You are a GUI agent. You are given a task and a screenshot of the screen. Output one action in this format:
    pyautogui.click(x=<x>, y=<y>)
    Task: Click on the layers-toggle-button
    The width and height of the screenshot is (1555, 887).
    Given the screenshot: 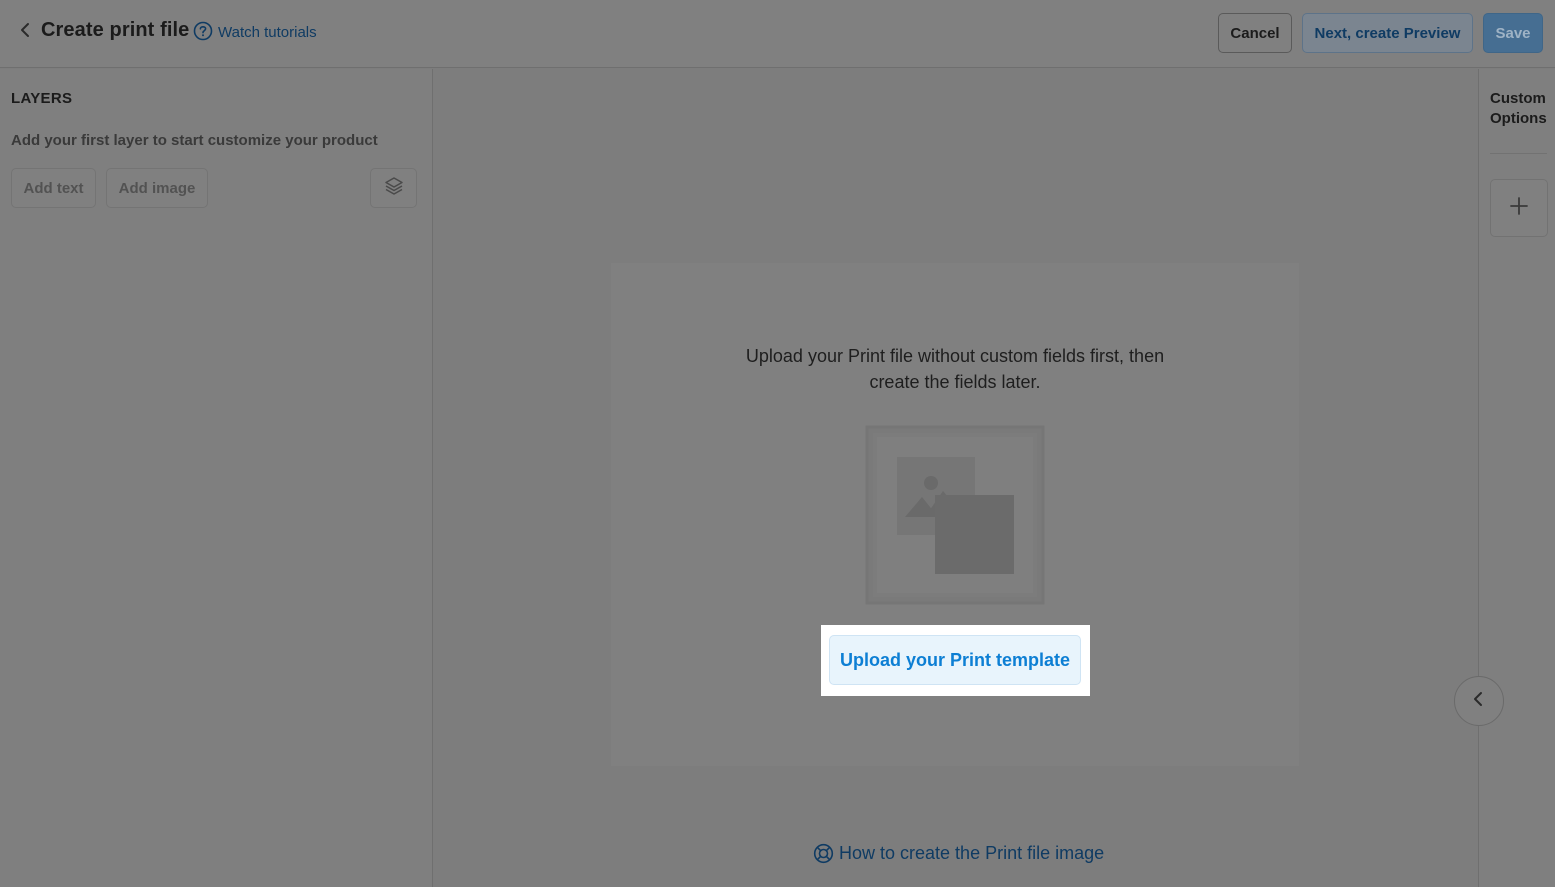 What is the action you would take?
    pyautogui.click(x=393, y=188)
    